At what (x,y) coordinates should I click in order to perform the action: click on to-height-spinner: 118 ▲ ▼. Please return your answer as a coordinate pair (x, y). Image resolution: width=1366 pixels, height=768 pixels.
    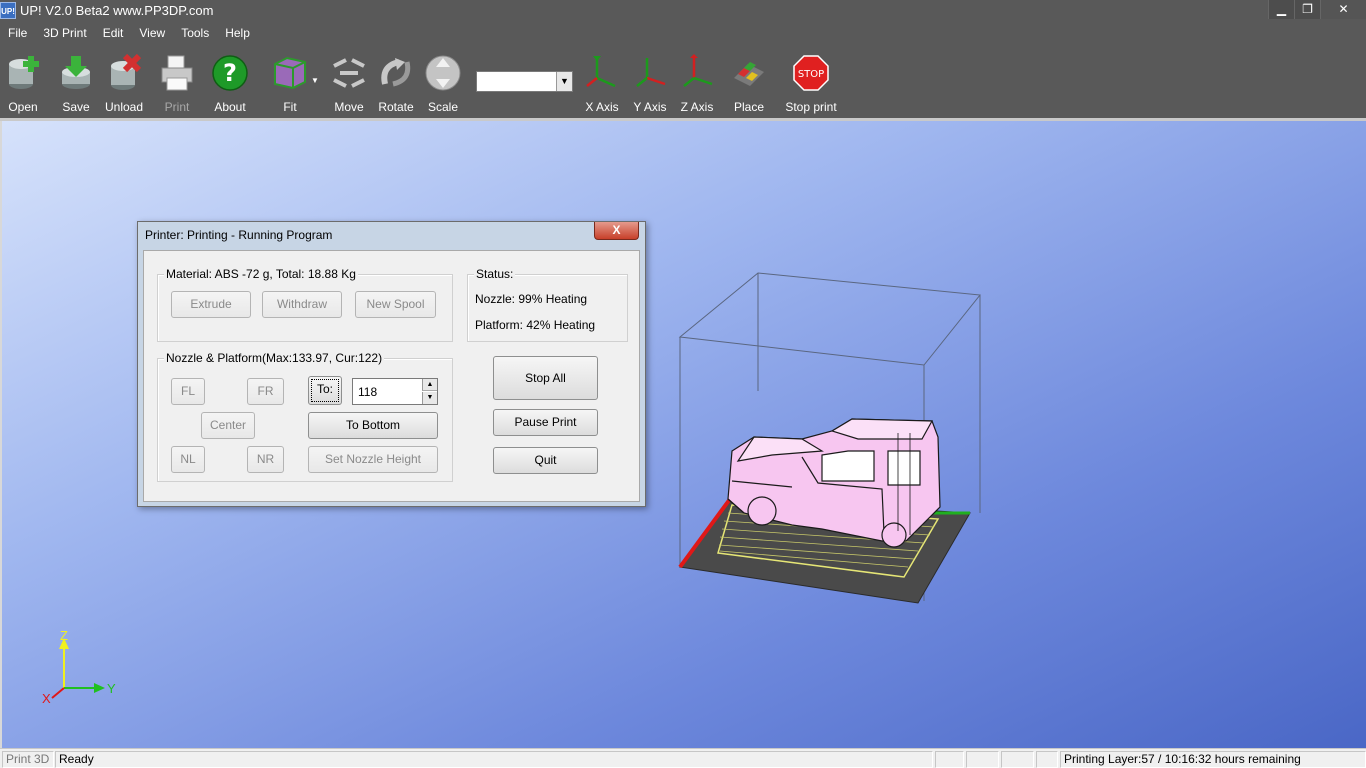
    Looking at the image, I should click on (395, 391).